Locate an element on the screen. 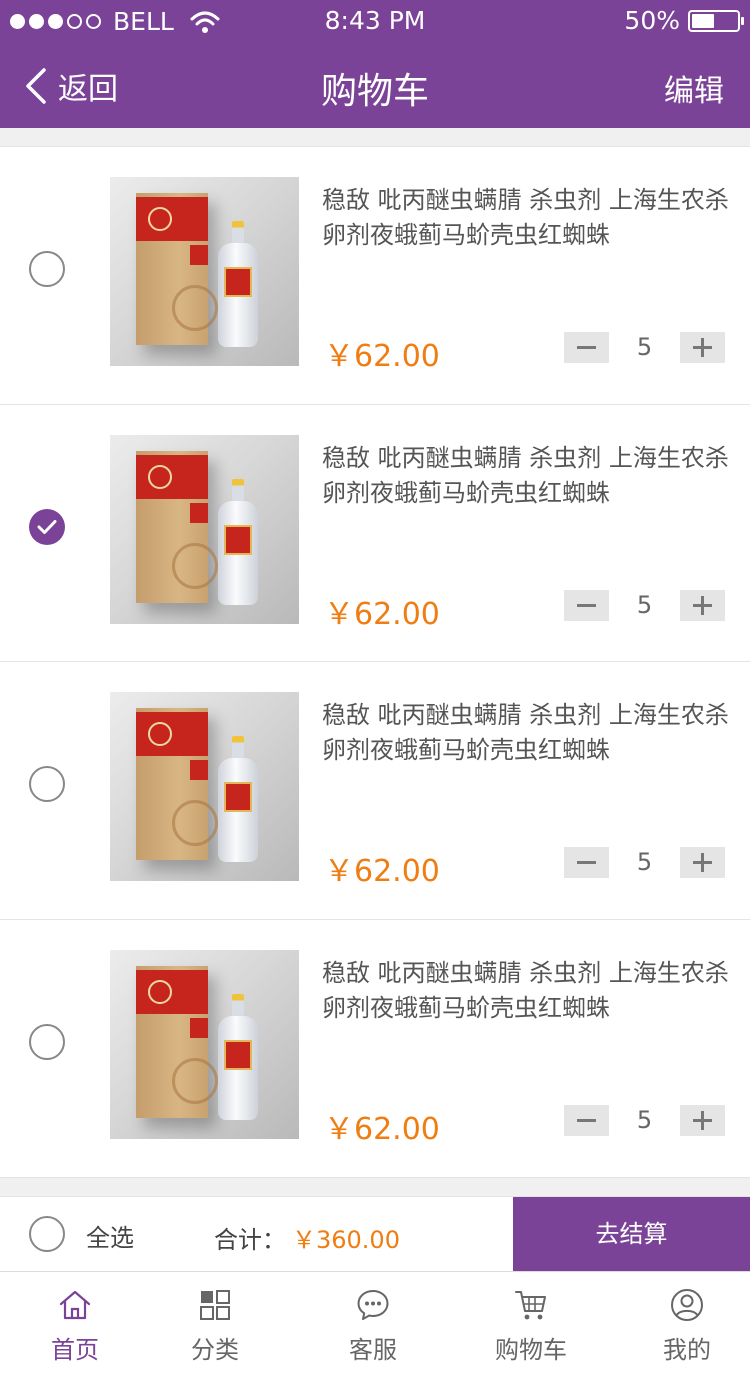 This screenshot has width=750, height=1374. tab-category: 分类 is located at coordinates (215, 1323).